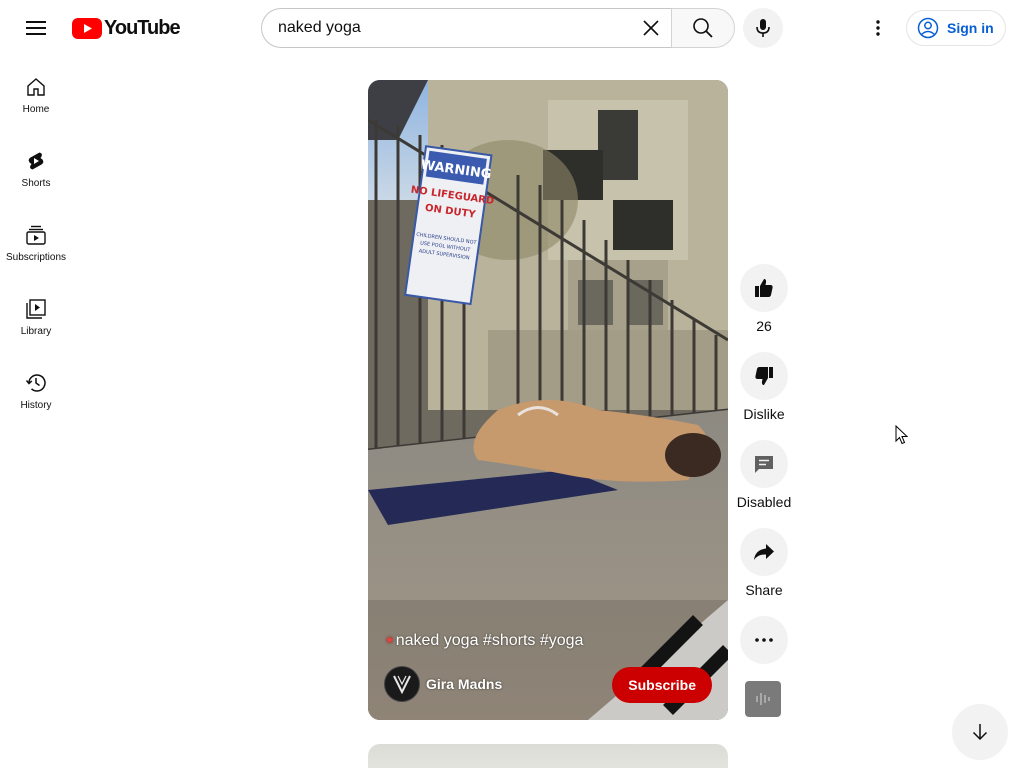  What do you see at coordinates (35, 383) in the screenshot?
I see `history-icon` at bounding box center [35, 383].